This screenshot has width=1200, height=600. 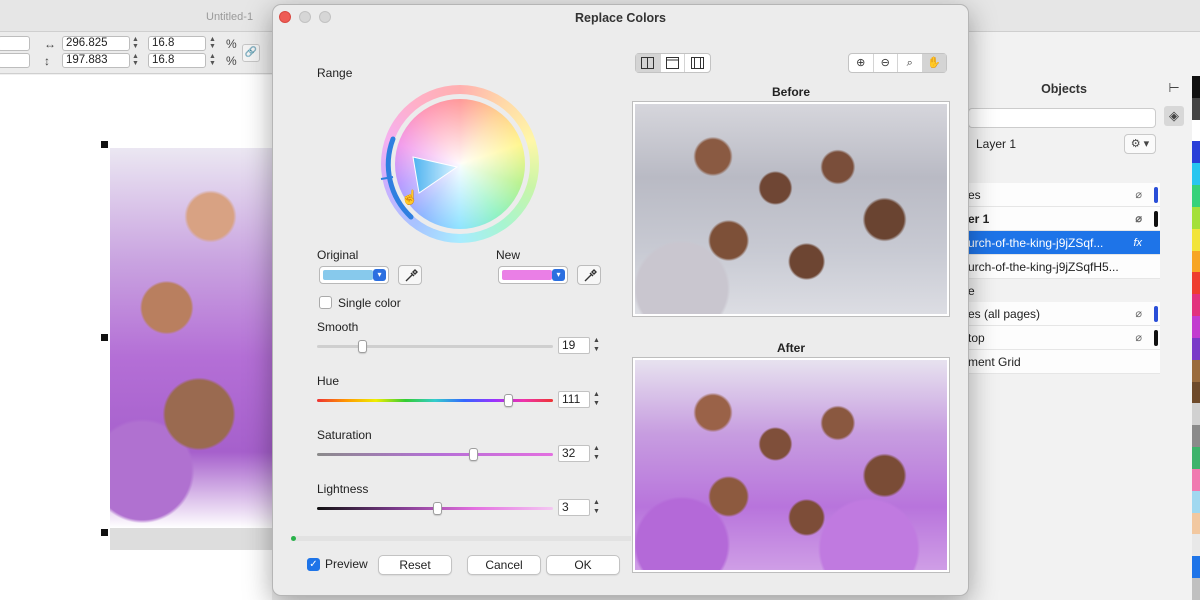 What do you see at coordinates (886, 63) in the screenshot?
I see `zoom-out-button: ⊖` at bounding box center [886, 63].